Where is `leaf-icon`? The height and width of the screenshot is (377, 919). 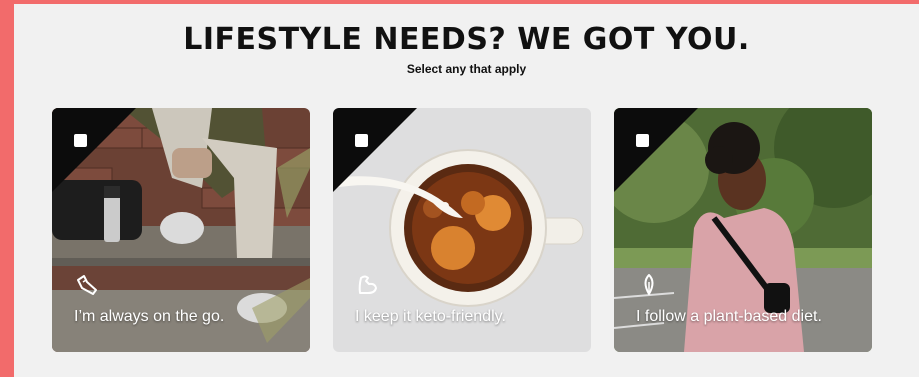 leaf-icon is located at coordinates (649, 284).